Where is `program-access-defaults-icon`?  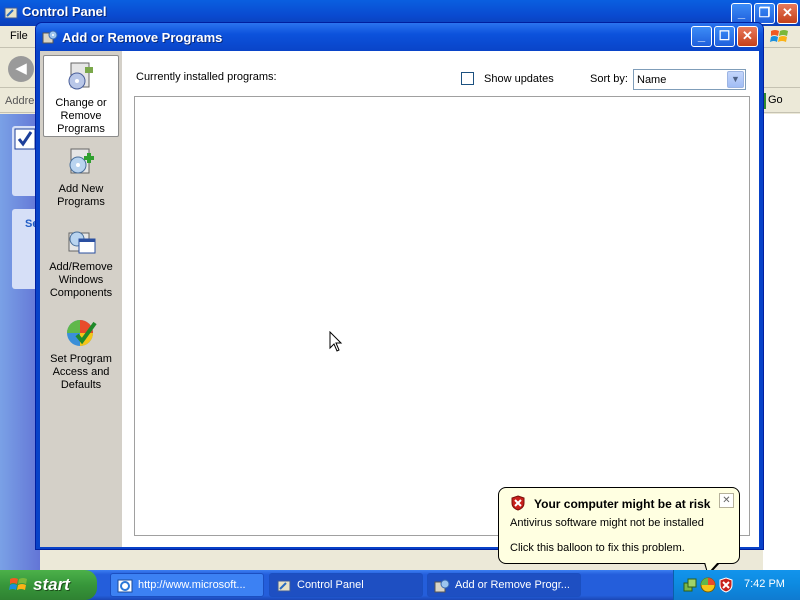
program-access-defaults-icon is located at coordinates (82, 333).